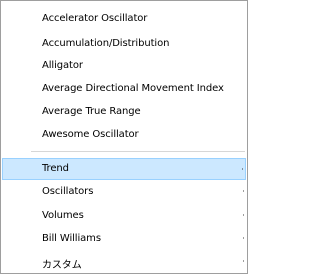 The image size is (320, 274). I want to click on menu-item-label: Volumes, so click(63, 215).